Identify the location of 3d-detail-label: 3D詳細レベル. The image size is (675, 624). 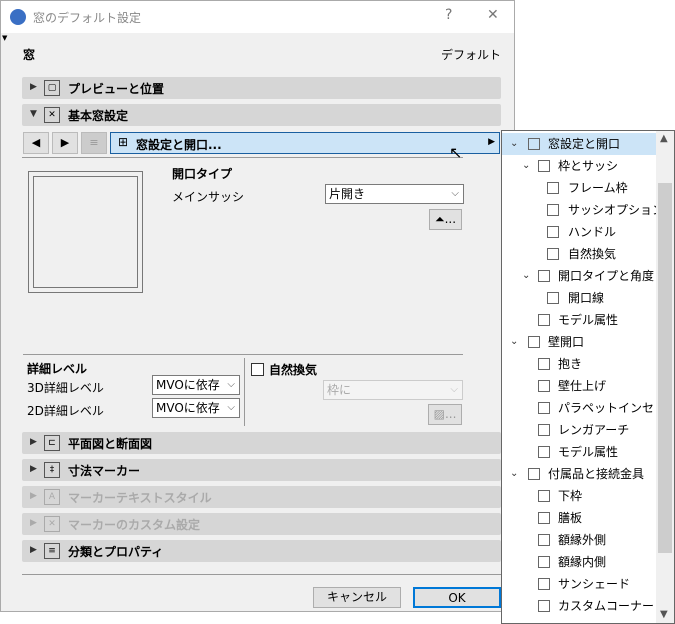
(65, 388).